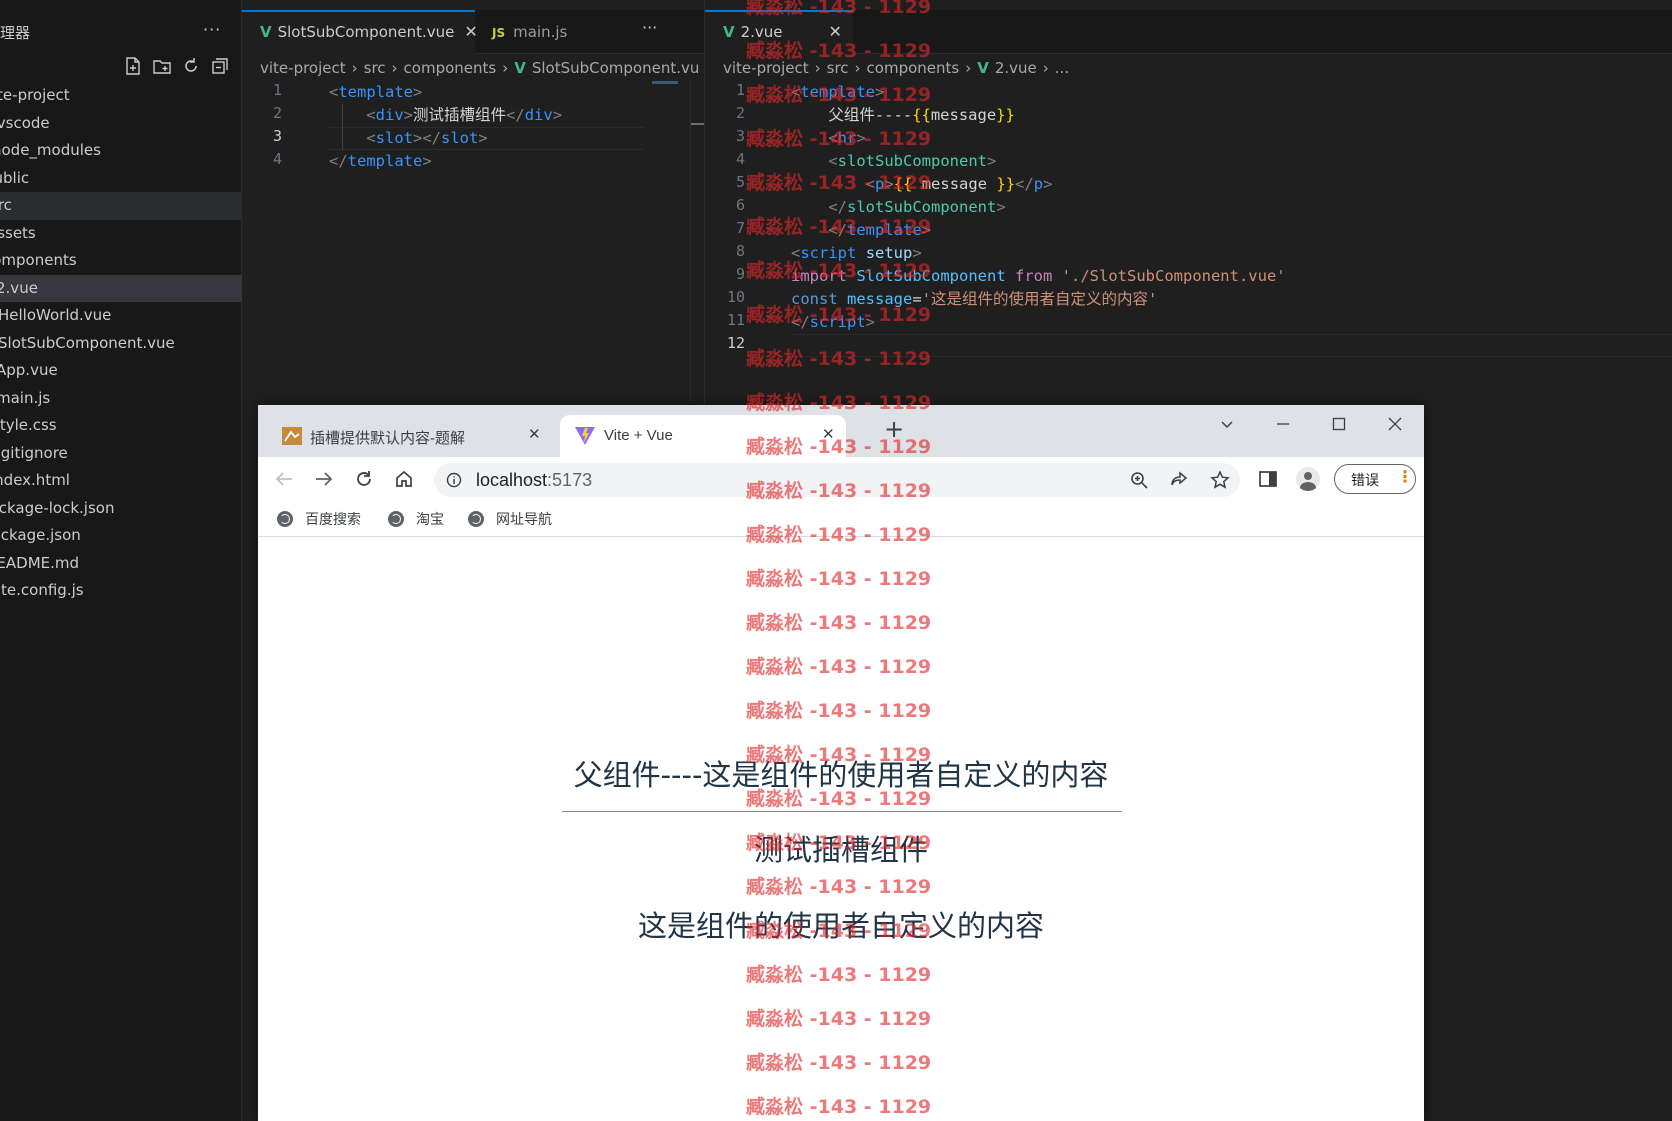 This screenshot has height=1121, width=1672. I want to click on tree-item: .vscode, so click(121, 124).